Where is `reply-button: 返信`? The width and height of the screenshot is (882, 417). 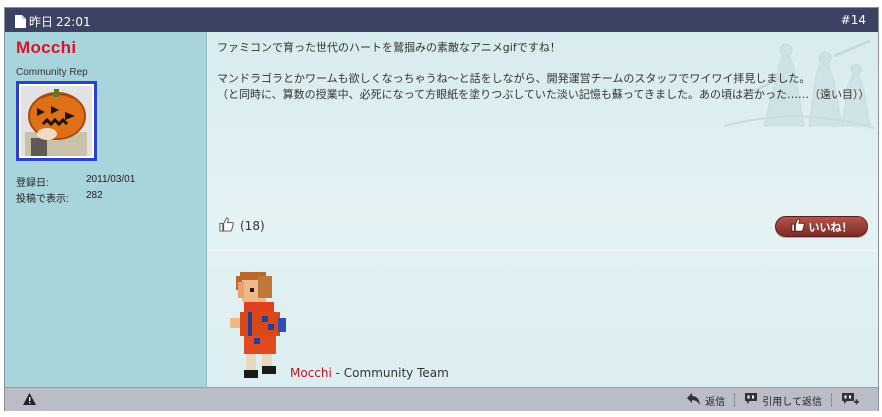 reply-button: 返信 is located at coordinates (706, 400).